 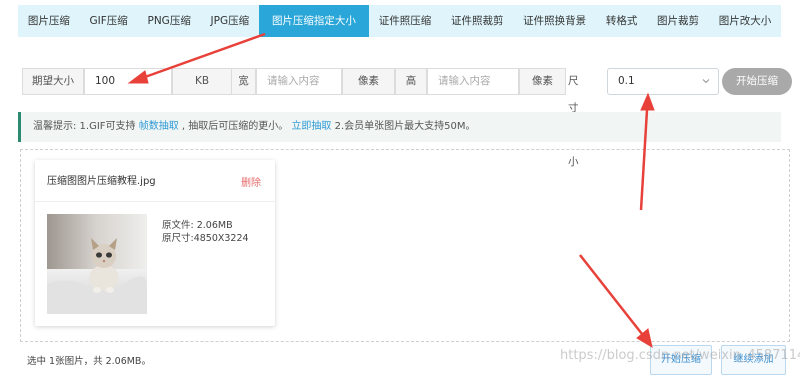 What do you see at coordinates (626, 81) in the screenshot?
I see `scale-select-value: 0.1` at bounding box center [626, 81].